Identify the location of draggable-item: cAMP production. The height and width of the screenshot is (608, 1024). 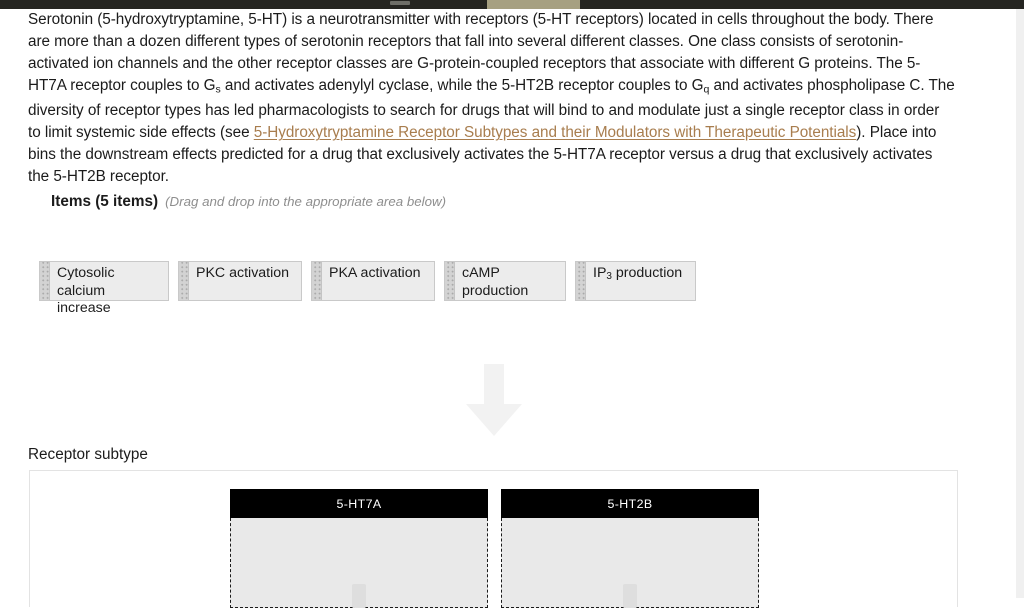
(505, 281).